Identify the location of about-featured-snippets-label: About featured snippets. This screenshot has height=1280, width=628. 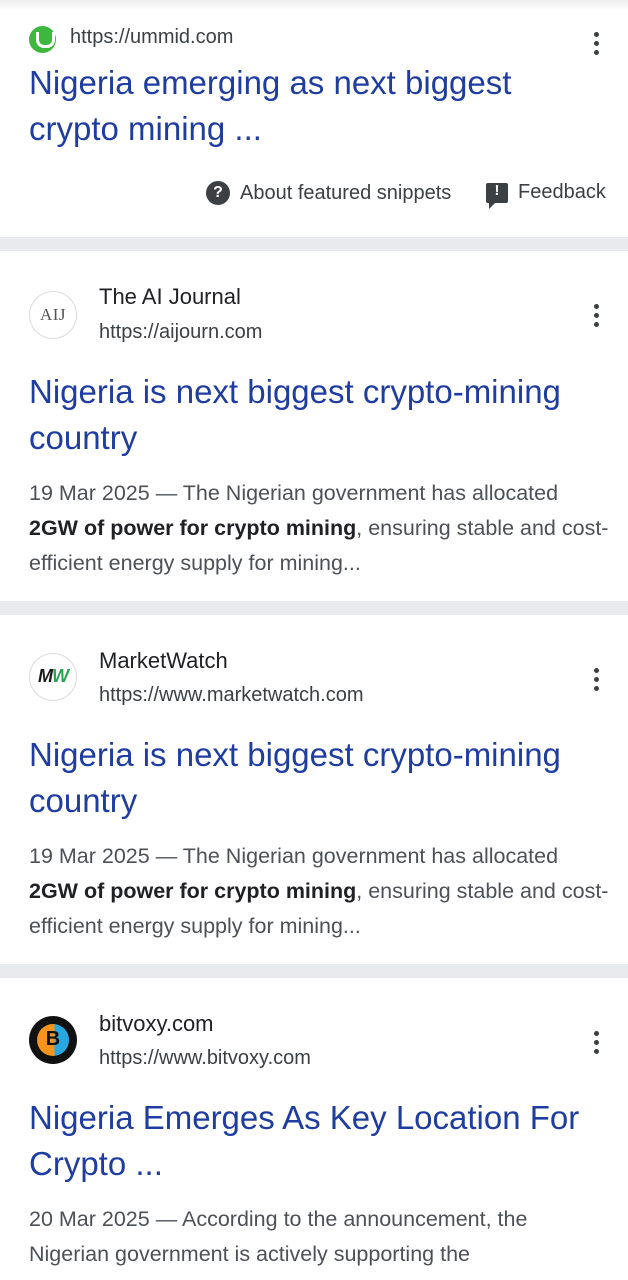
(346, 192).